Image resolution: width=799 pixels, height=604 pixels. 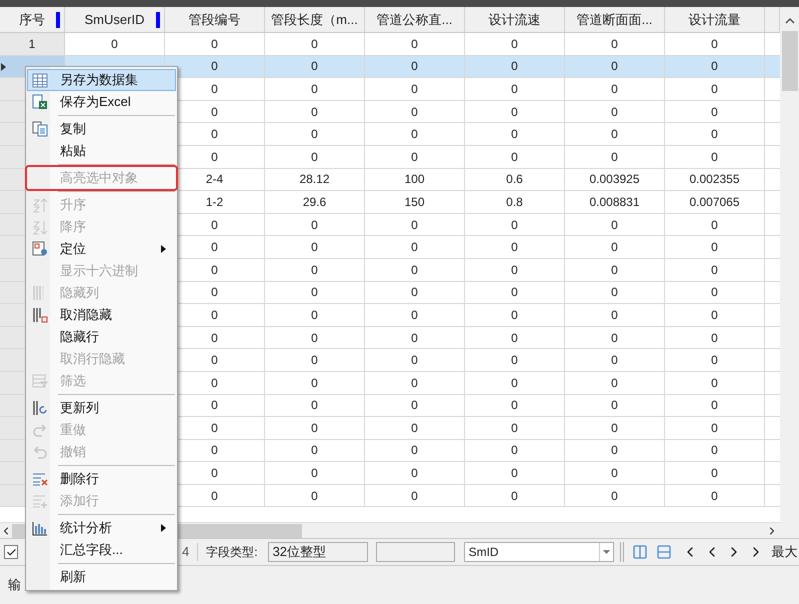 What do you see at coordinates (315, 179) in the screenshot?
I see `table-cell: 28.12` at bounding box center [315, 179].